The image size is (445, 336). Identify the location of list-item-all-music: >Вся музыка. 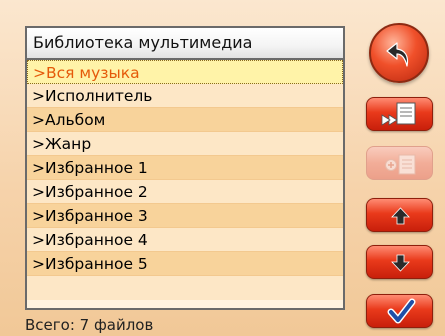
(185, 72).